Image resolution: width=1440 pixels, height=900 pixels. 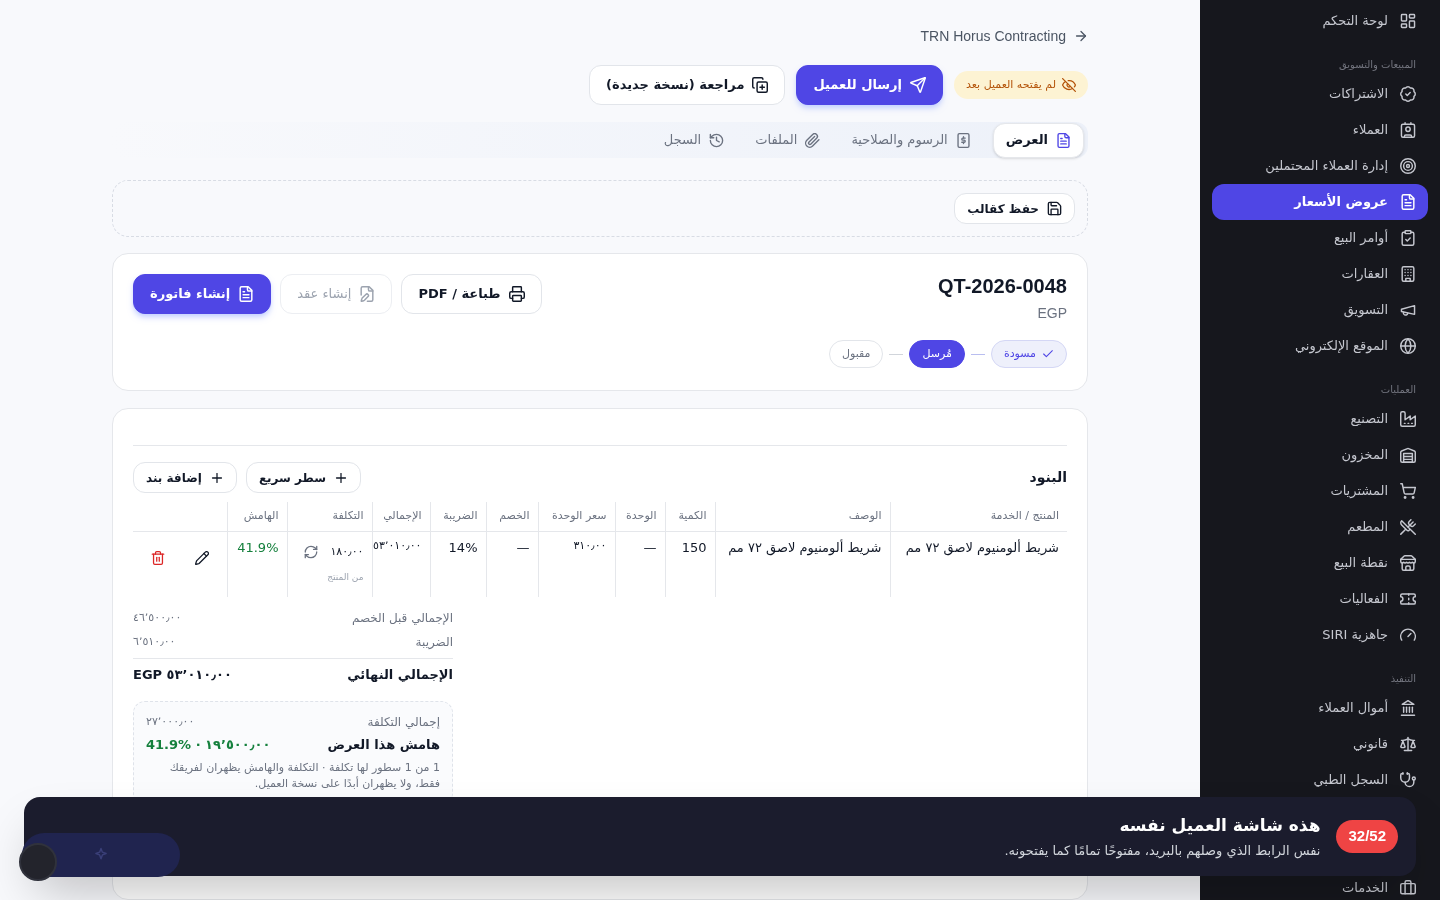 What do you see at coordinates (1320, 419) in the screenshot?
I see `sidebar-item: التصنيع` at bounding box center [1320, 419].